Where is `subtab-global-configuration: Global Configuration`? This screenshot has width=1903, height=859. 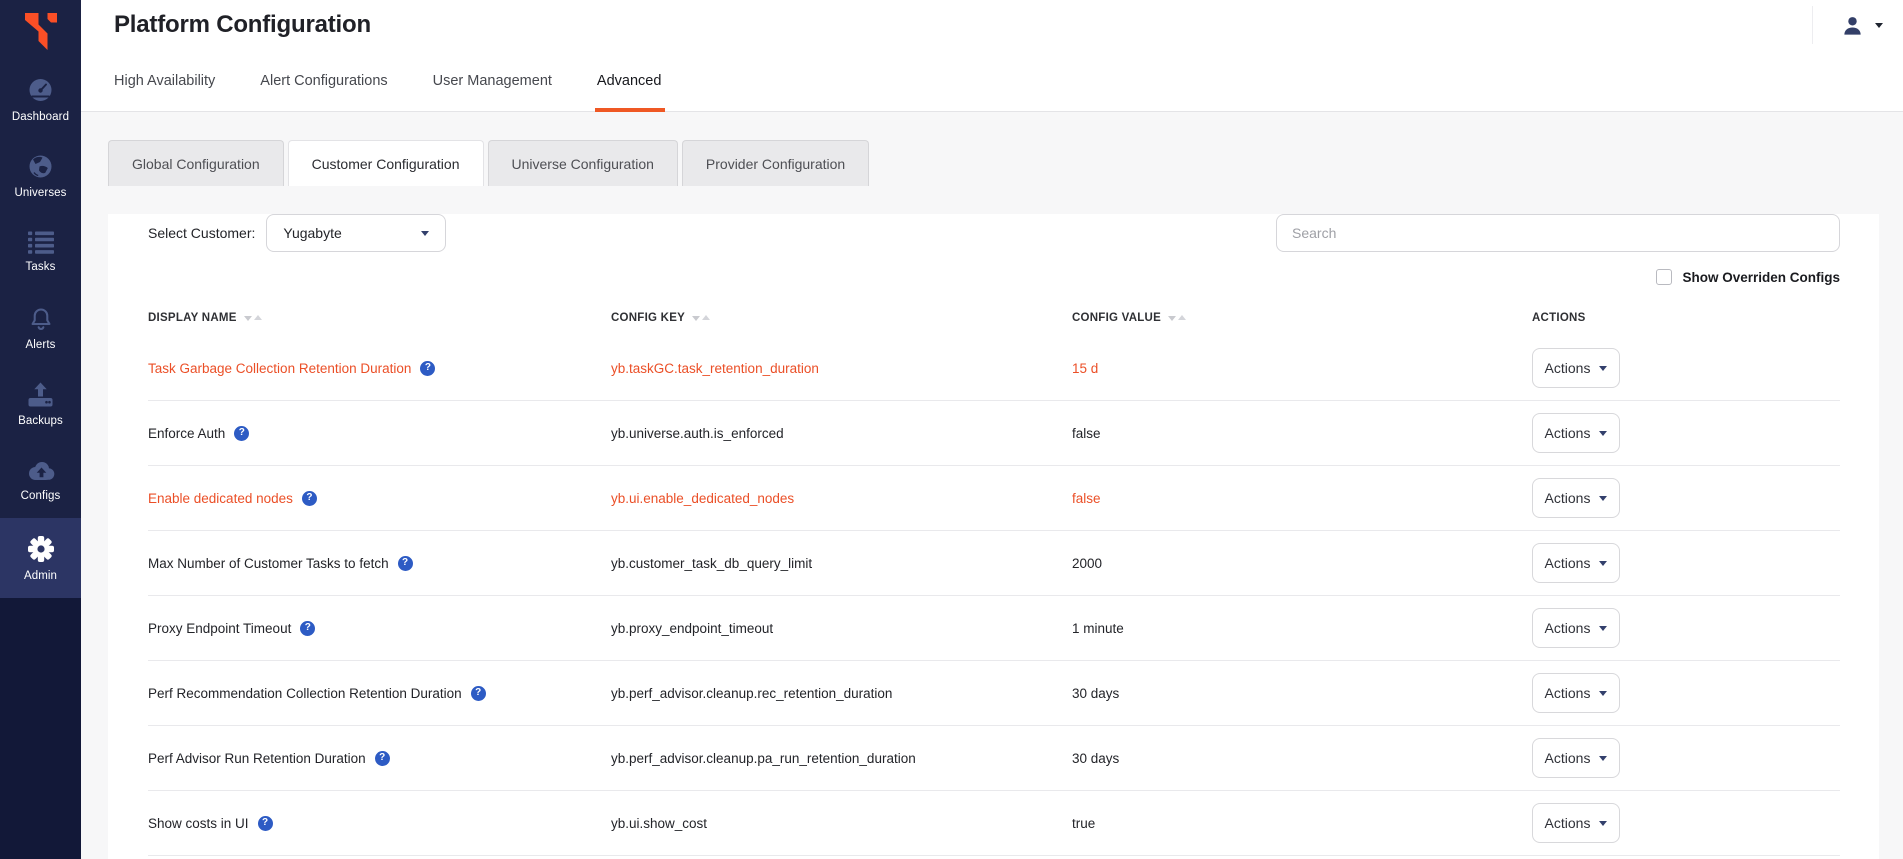 subtab-global-configuration: Global Configuration is located at coordinates (196, 163).